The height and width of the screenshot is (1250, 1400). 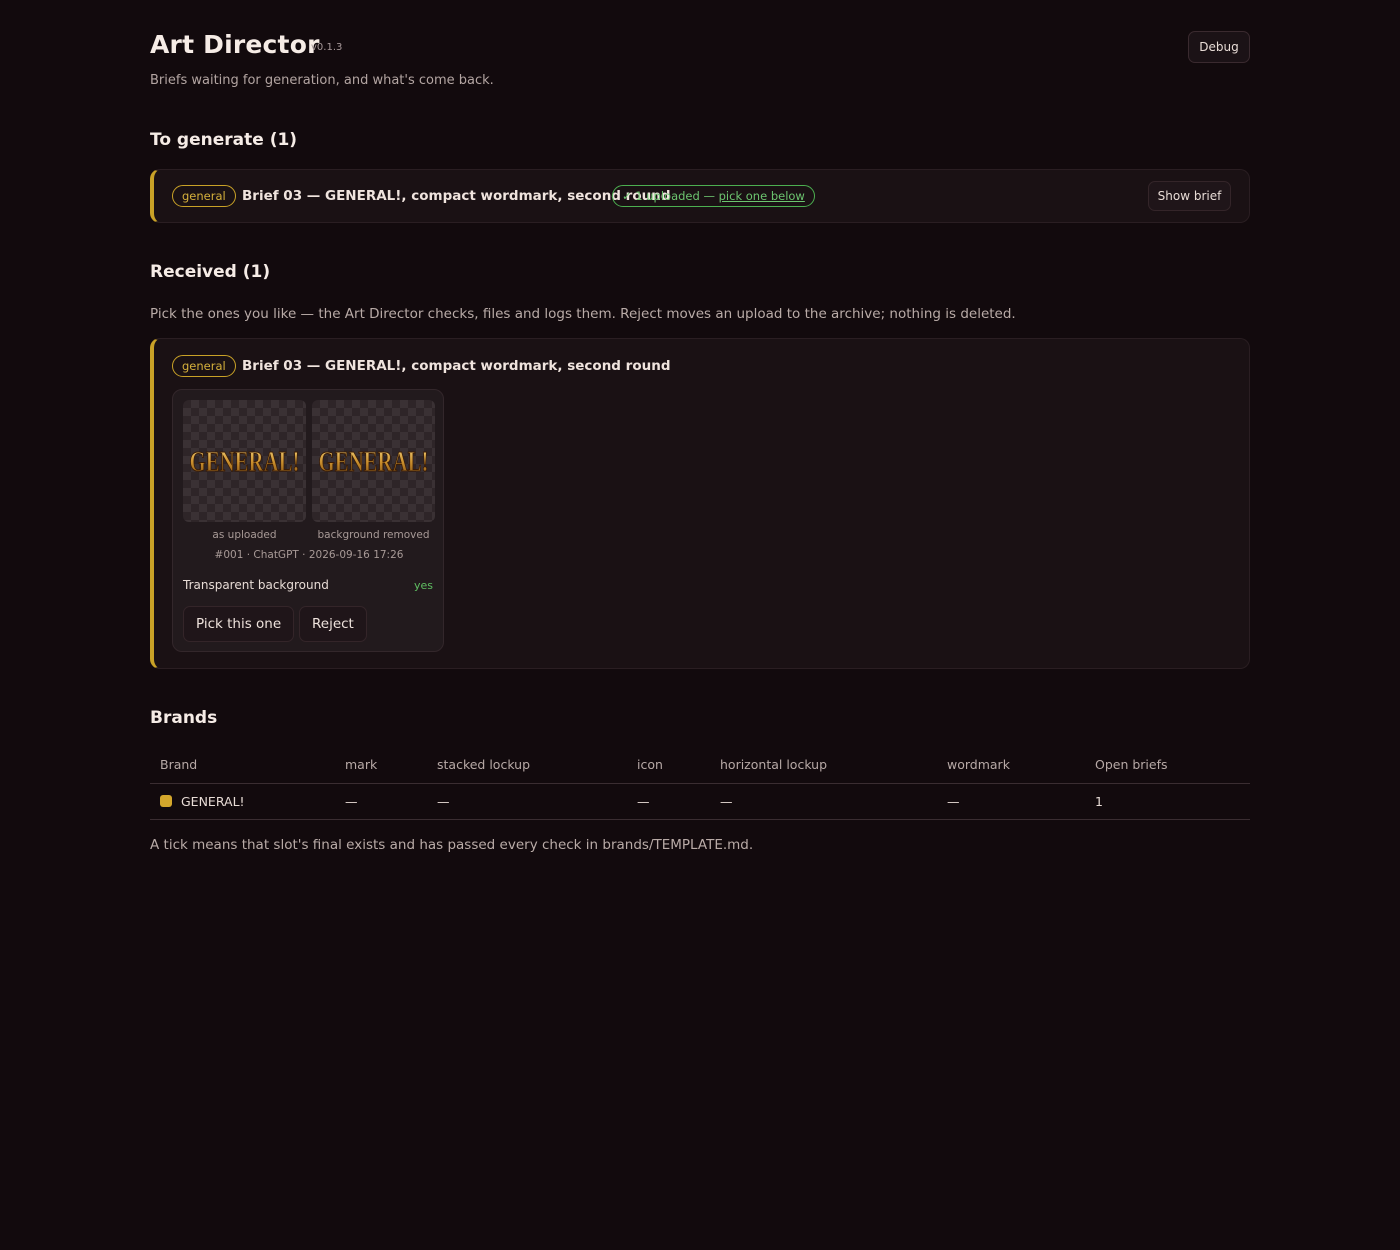 What do you see at coordinates (668, 765) in the screenshot?
I see `column-header: icon` at bounding box center [668, 765].